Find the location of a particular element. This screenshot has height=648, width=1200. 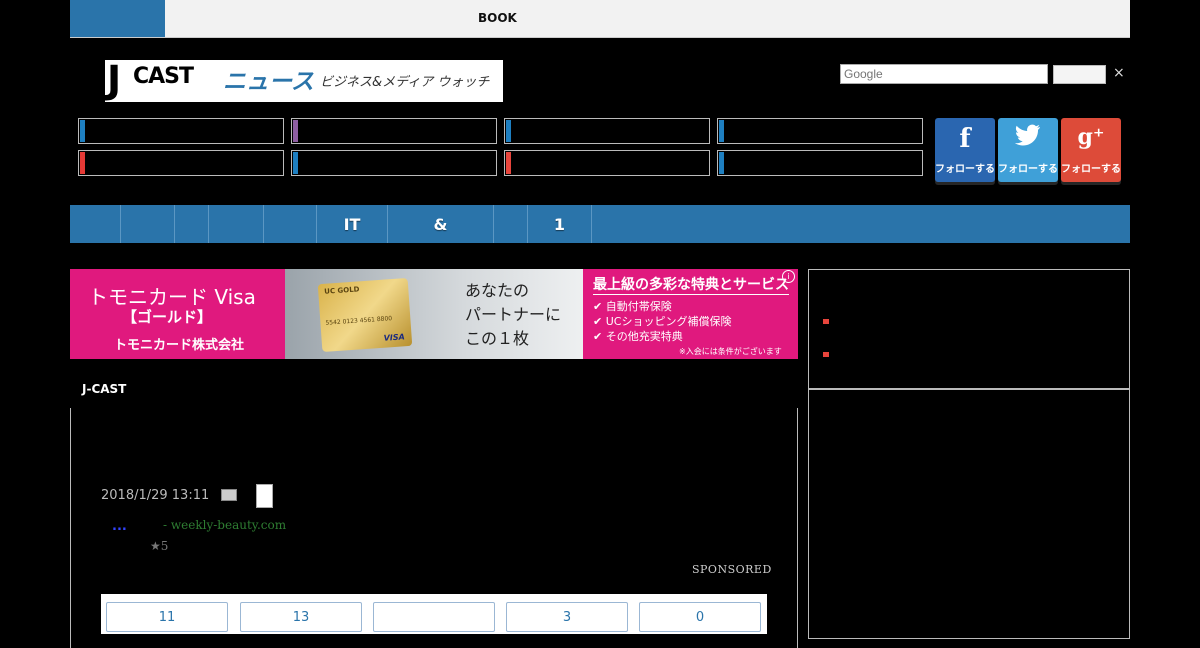

close-icon: × is located at coordinates (1119, 73).